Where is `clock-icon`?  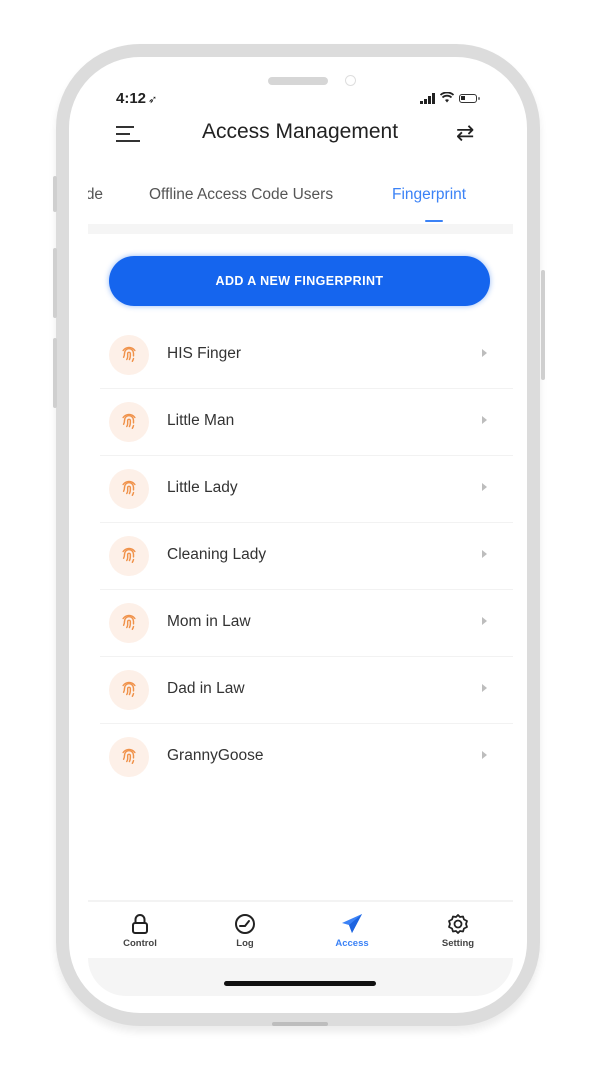
clock-icon is located at coordinates (245, 924).